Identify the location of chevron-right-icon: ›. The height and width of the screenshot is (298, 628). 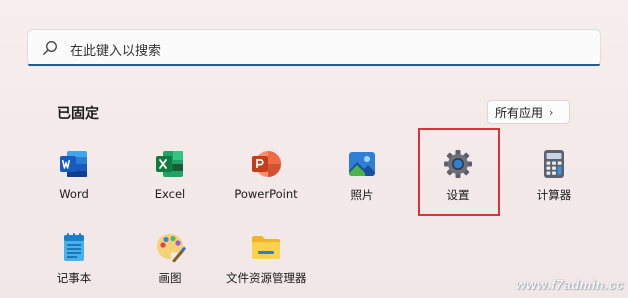
(551, 112).